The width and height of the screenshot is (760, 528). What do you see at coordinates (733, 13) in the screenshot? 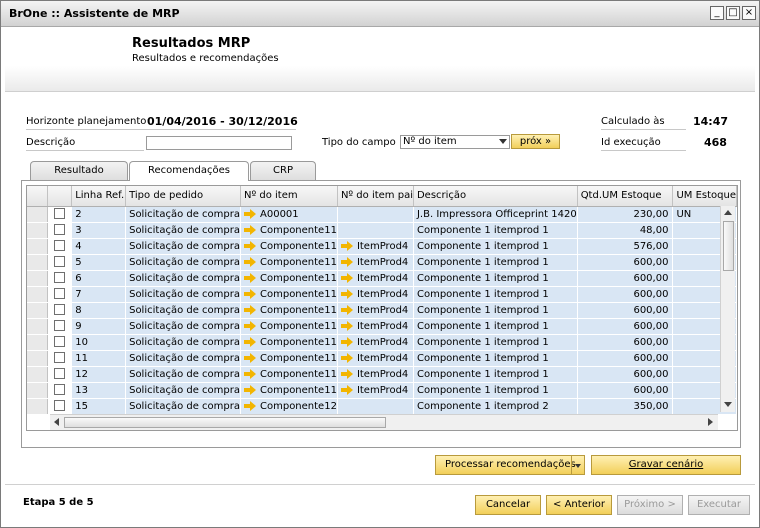
I see `maximize-button: □` at bounding box center [733, 13].